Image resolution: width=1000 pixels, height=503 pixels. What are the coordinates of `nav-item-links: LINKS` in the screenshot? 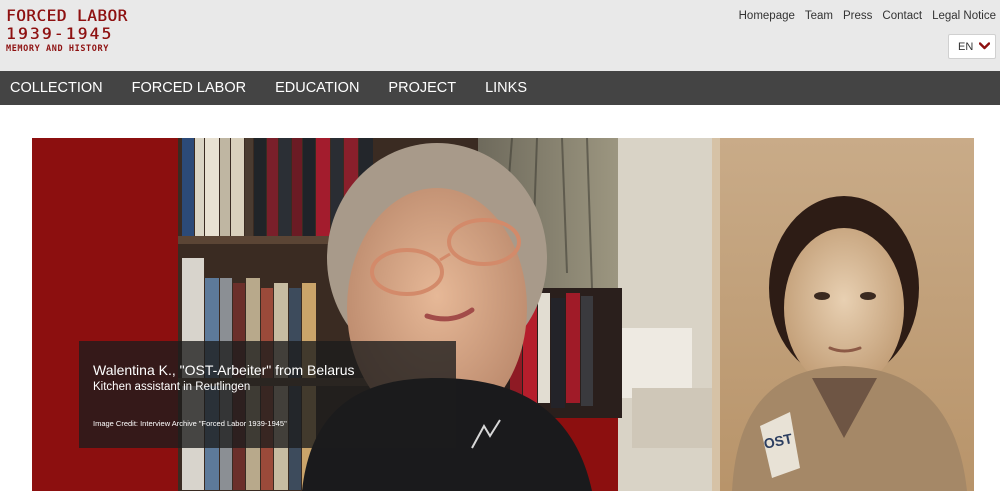 It's located at (506, 88).